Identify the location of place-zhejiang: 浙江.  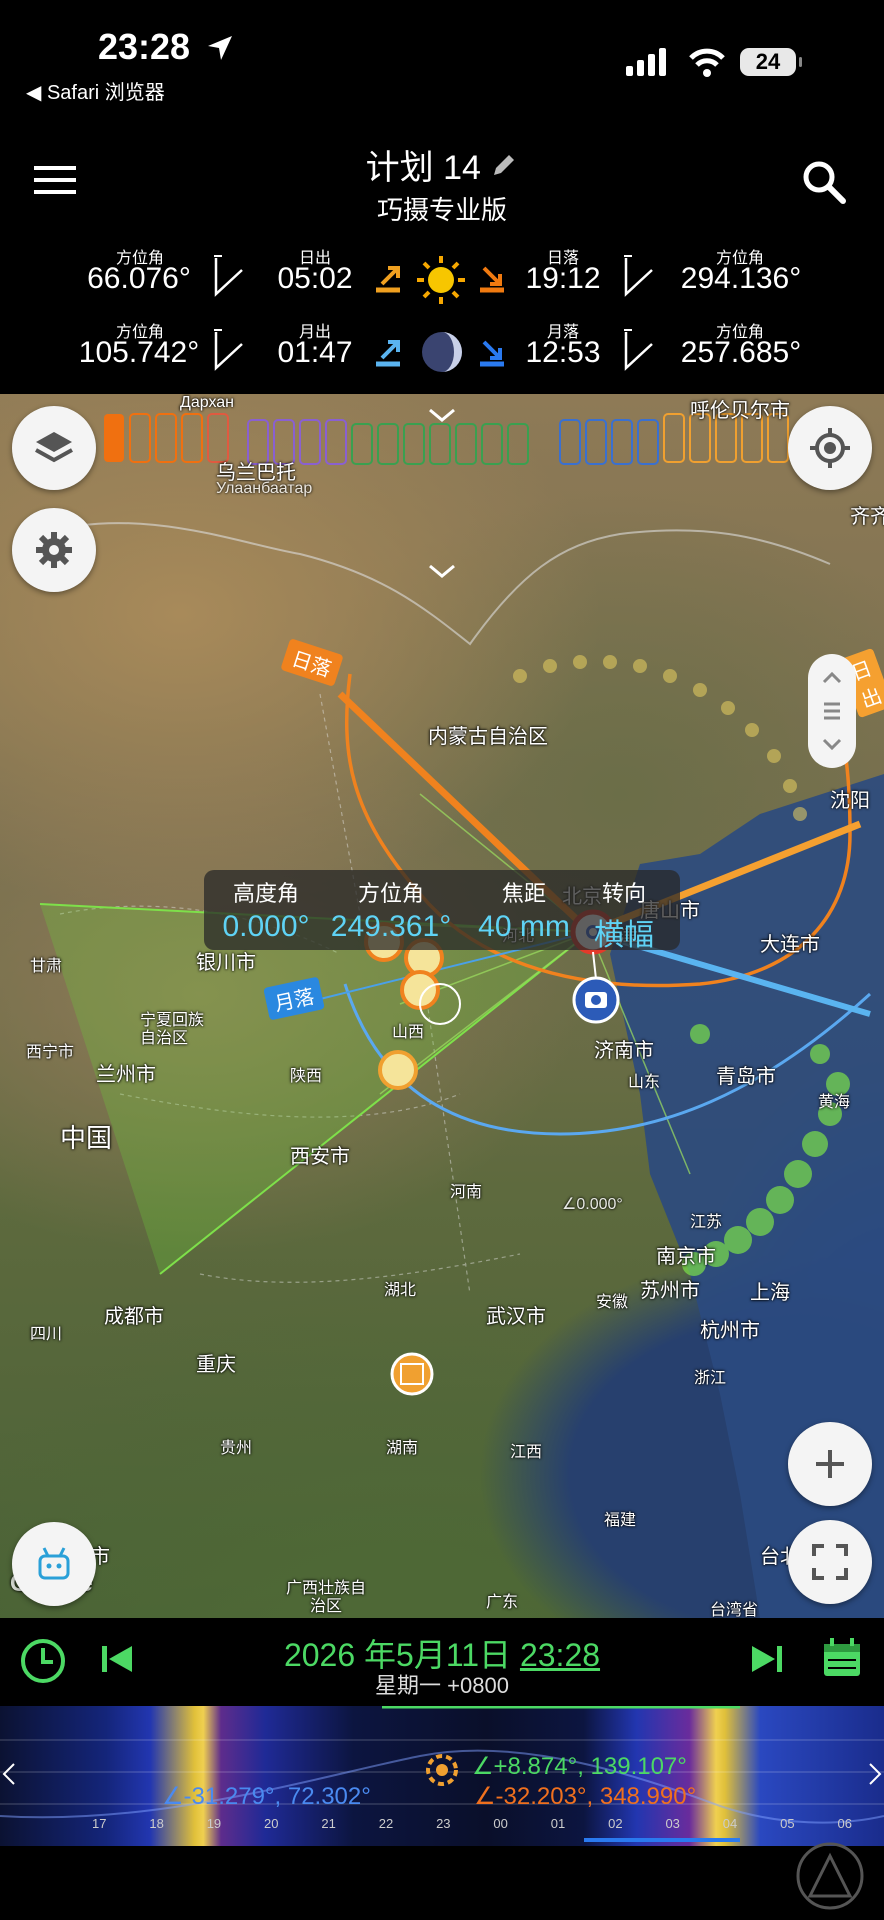
(710, 1378).